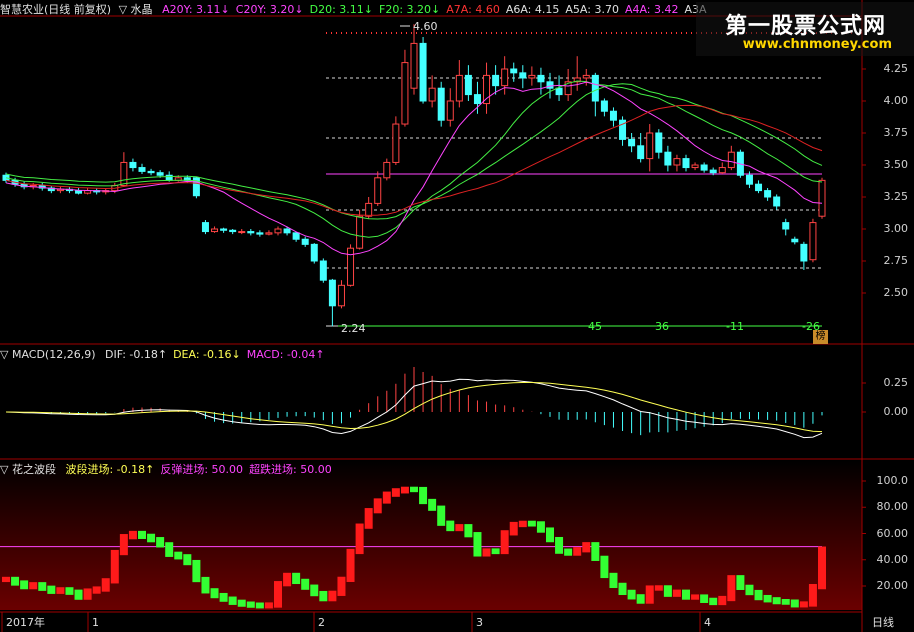 The width and height of the screenshot is (914, 632). I want to click on macd-tick-0: 0.25, so click(896, 382).